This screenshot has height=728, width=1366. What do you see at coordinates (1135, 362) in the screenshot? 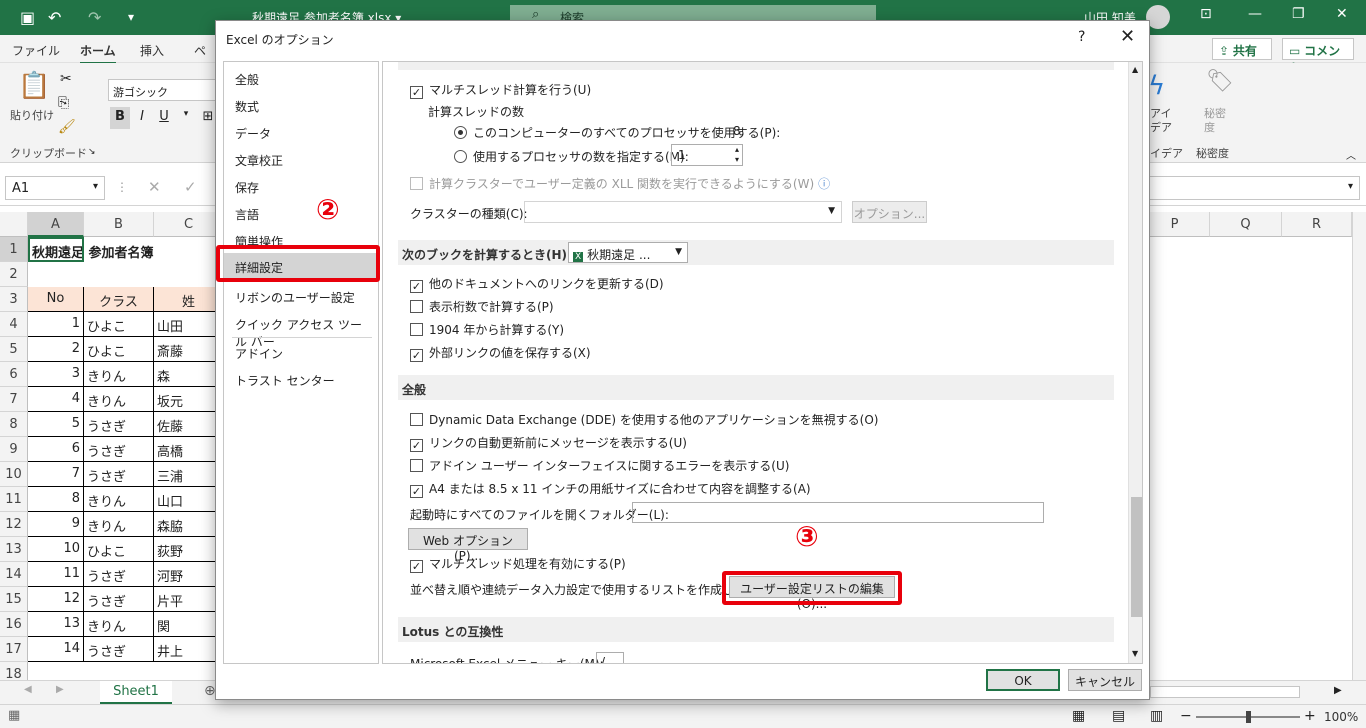
I see `content-scrollbar: ▲ ▼` at bounding box center [1135, 362].